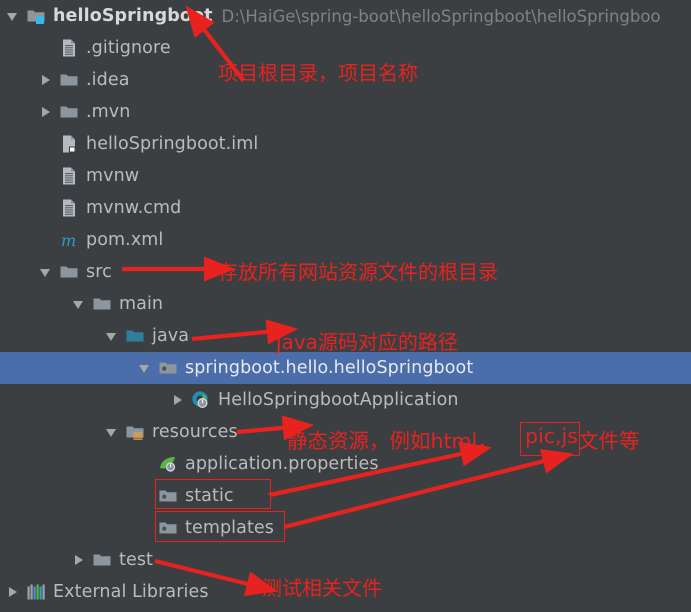 The image size is (691, 612). Describe the element at coordinates (329, 368) in the screenshot. I see `tree-row-label: springboot.hello.helloSpringboot` at that location.